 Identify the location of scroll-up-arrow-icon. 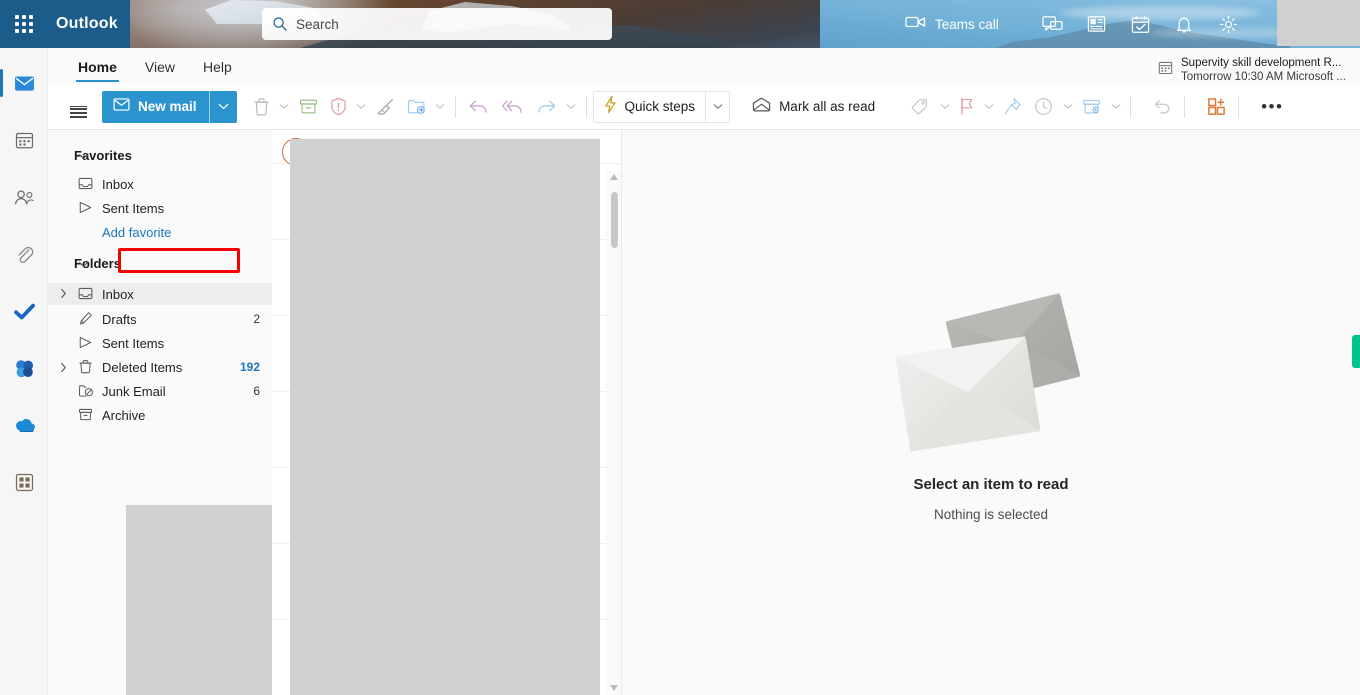
(614, 177).